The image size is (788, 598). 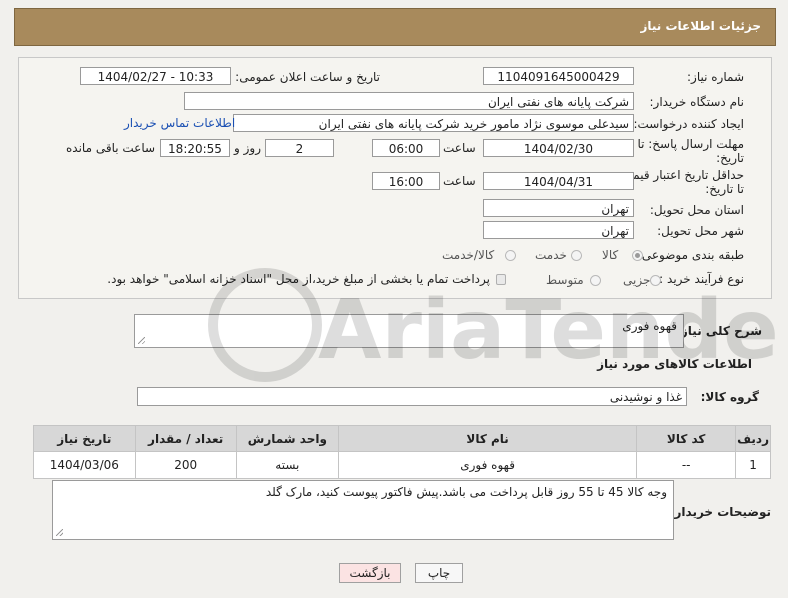 I want to click on cell-item-name: قهوه فوری, so click(x=487, y=465).